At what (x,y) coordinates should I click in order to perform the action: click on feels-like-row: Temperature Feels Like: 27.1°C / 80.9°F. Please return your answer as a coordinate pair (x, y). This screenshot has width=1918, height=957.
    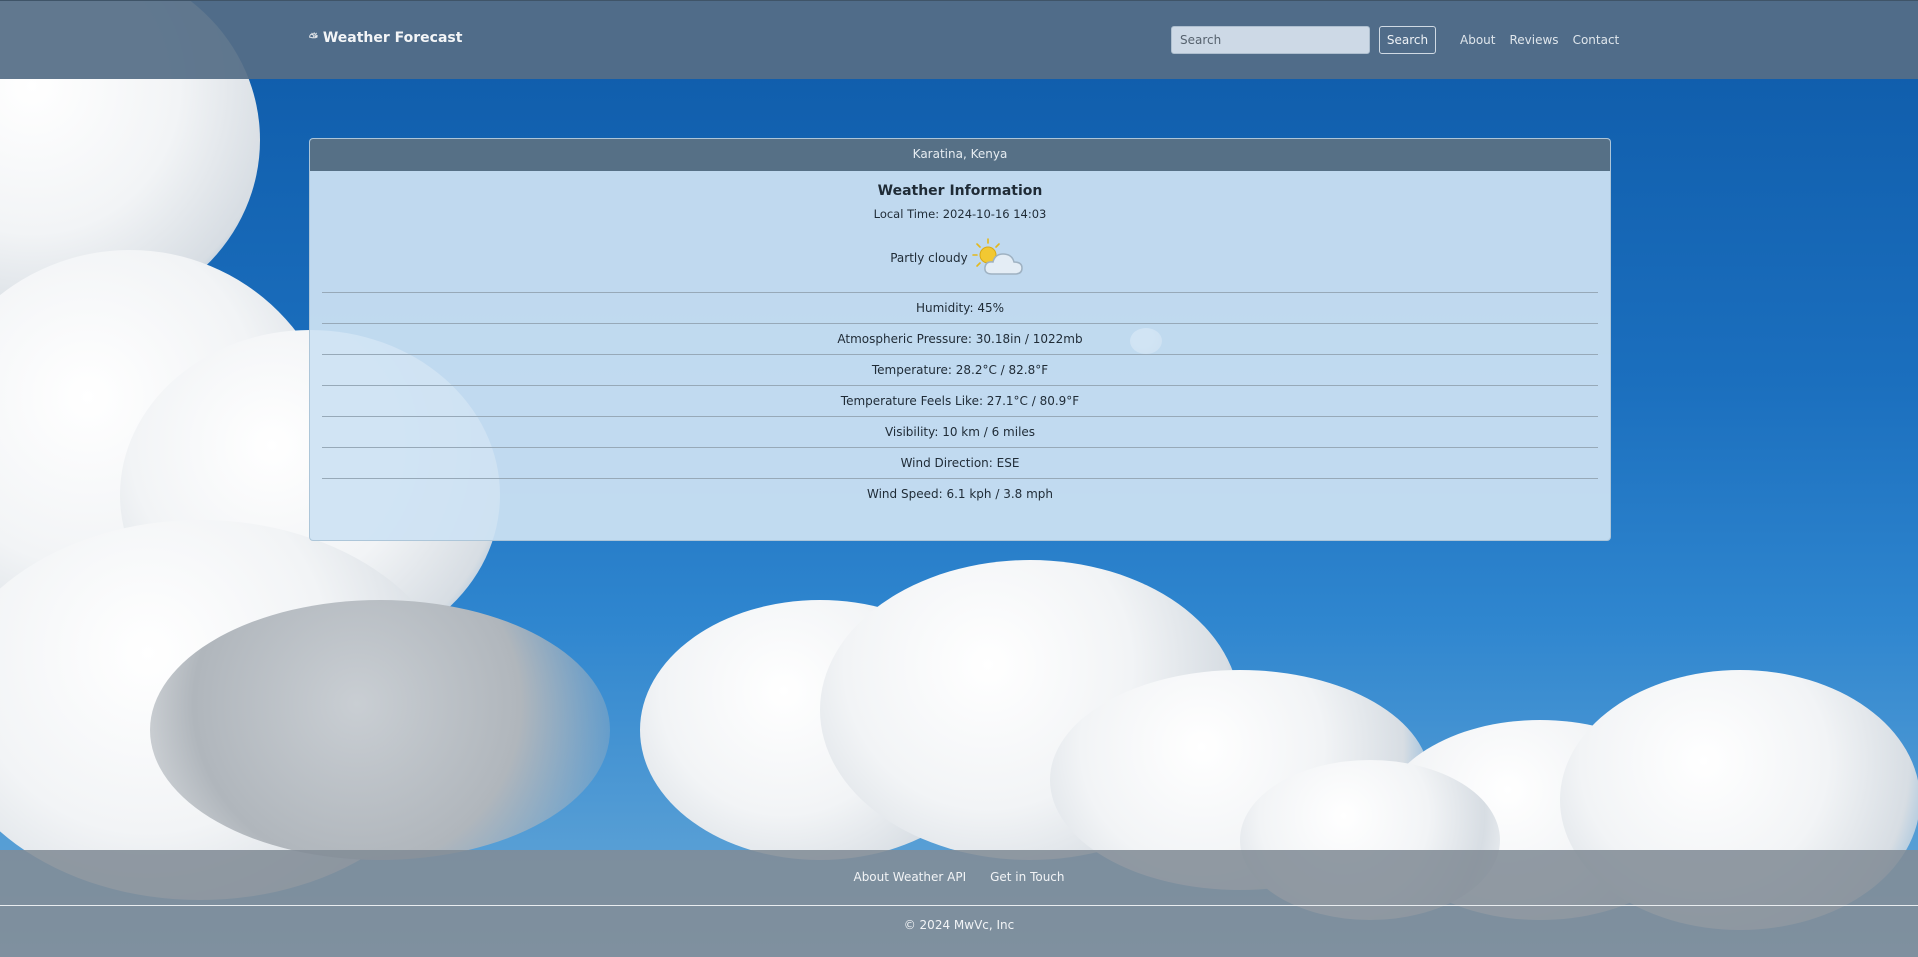
    Looking at the image, I should click on (960, 400).